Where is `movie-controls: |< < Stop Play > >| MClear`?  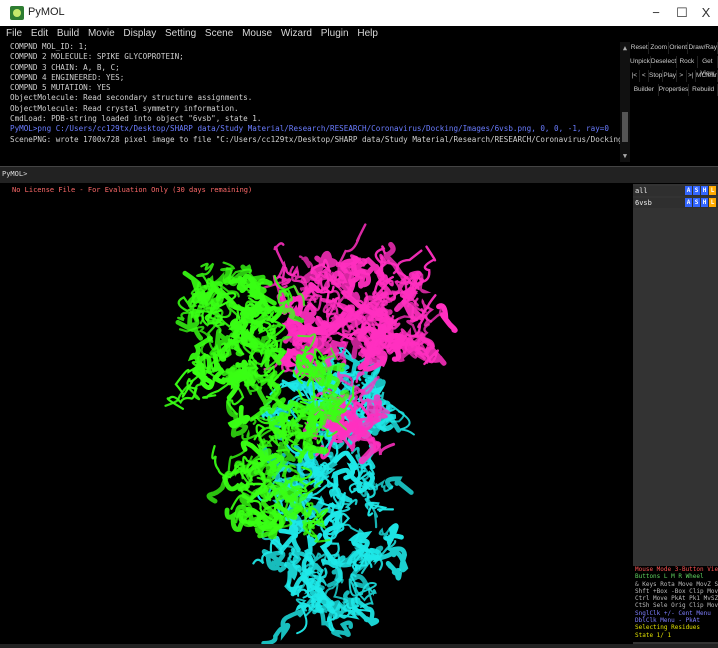 movie-controls: |< < Stop Play > >| MClear is located at coordinates (674, 76).